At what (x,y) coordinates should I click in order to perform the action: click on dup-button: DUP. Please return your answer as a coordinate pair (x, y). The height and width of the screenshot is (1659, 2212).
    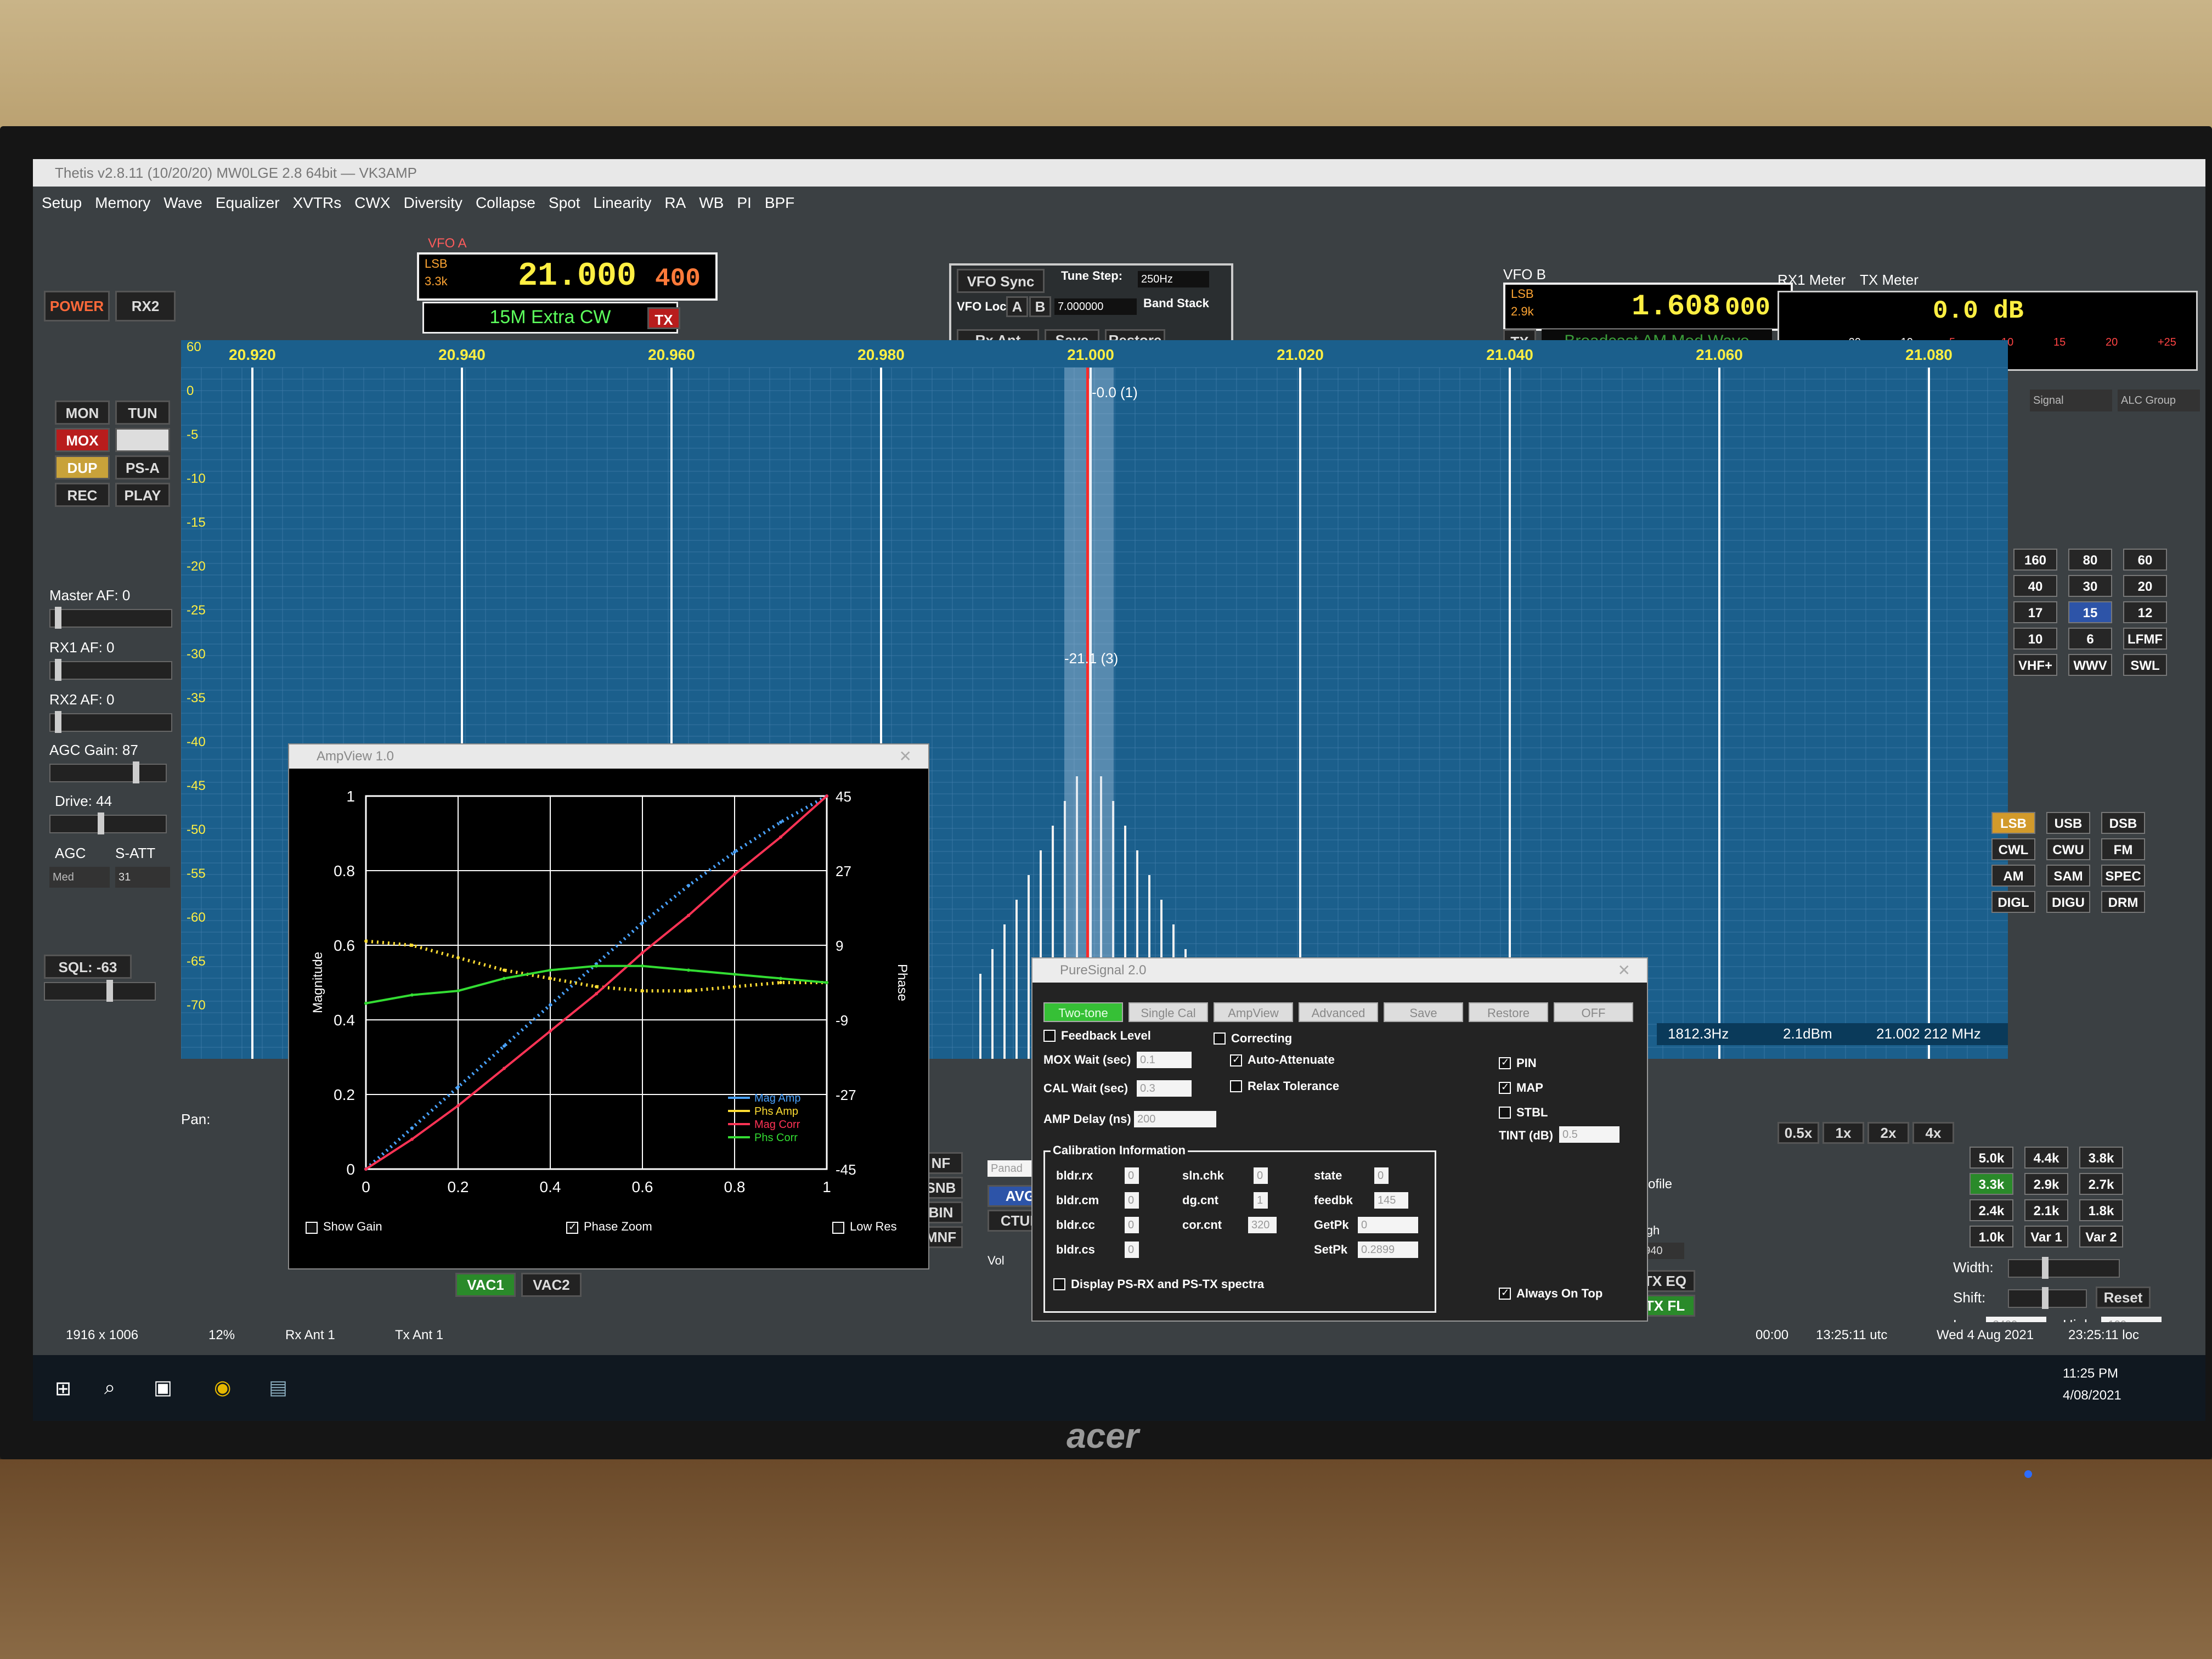
    Looking at the image, I should click on (82, 467).